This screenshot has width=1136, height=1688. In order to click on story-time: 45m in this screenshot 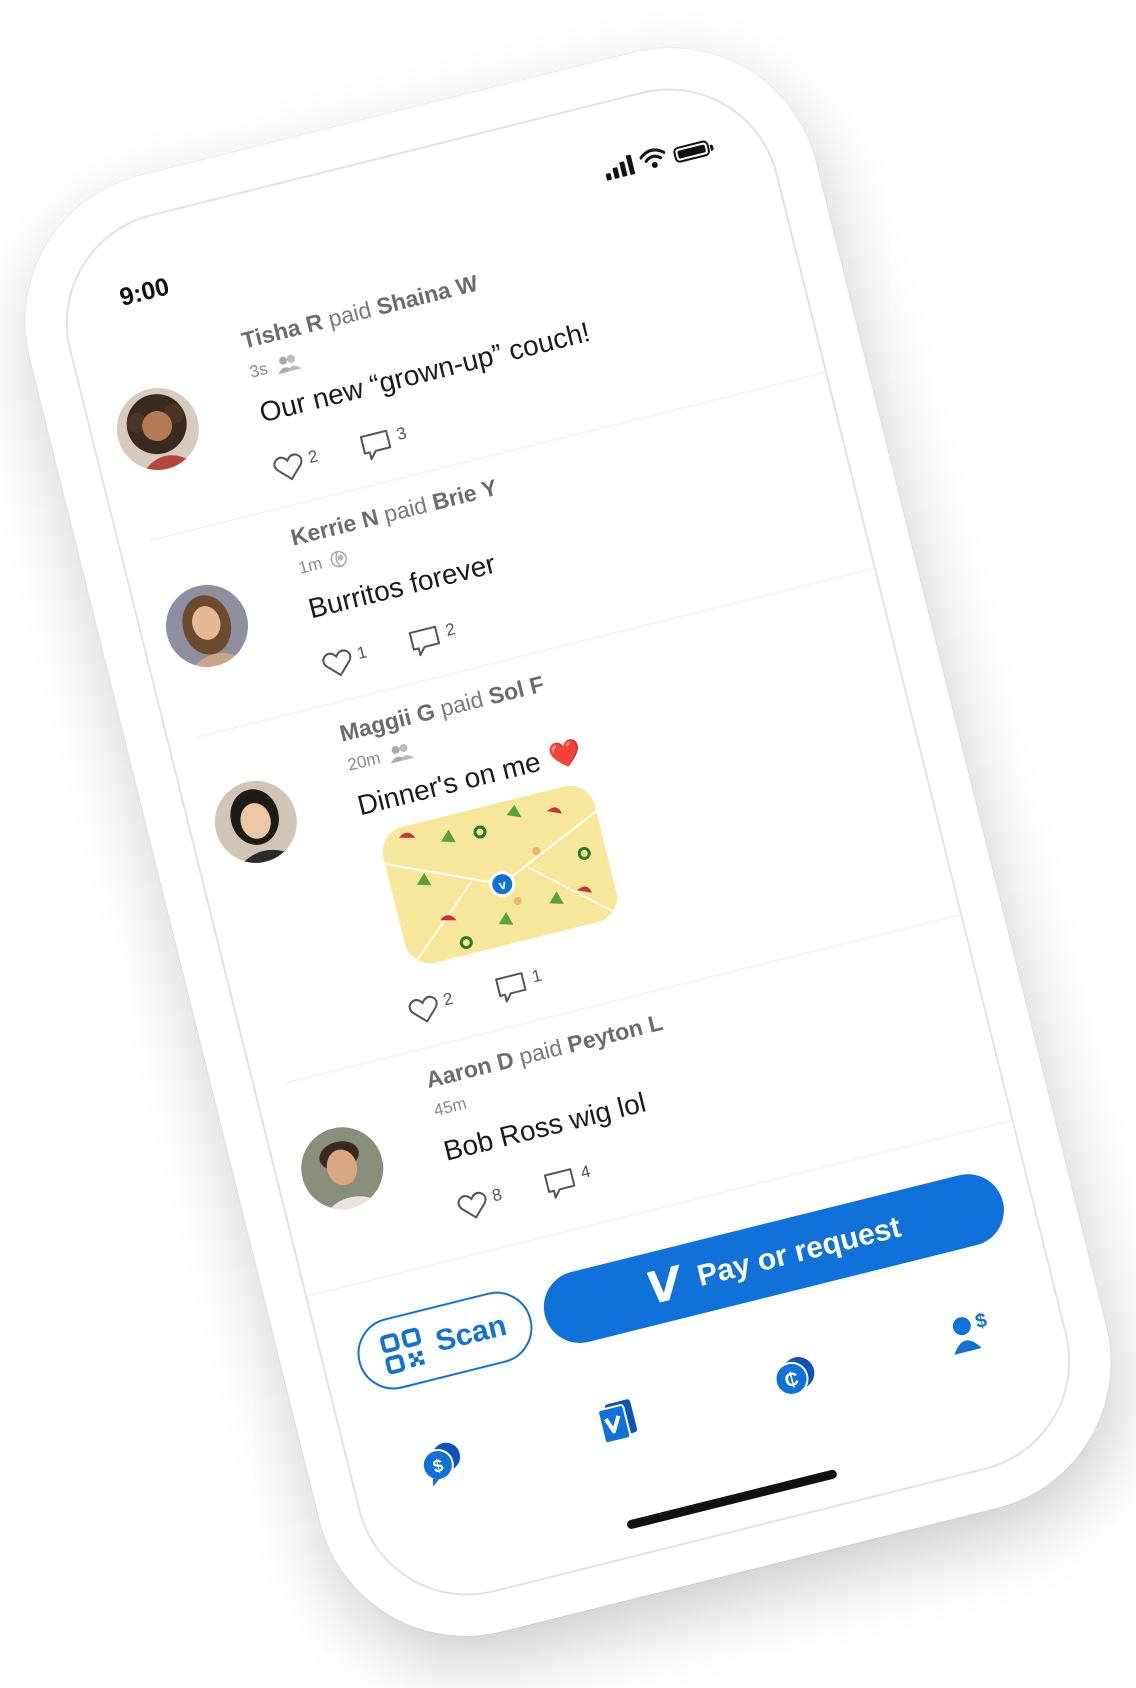, I will do `click(450, 1107)`.